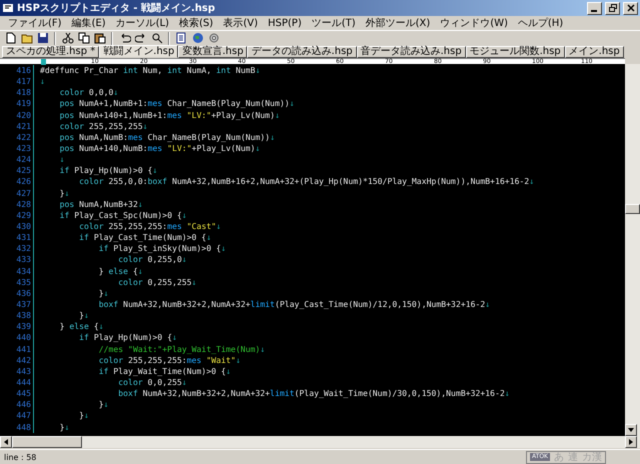  Describe the element at coordinates (116, 8) in the screenshot. I see `window-title: HSPスクリプトエディタ - 戦闘メイン.hsp` at that location.